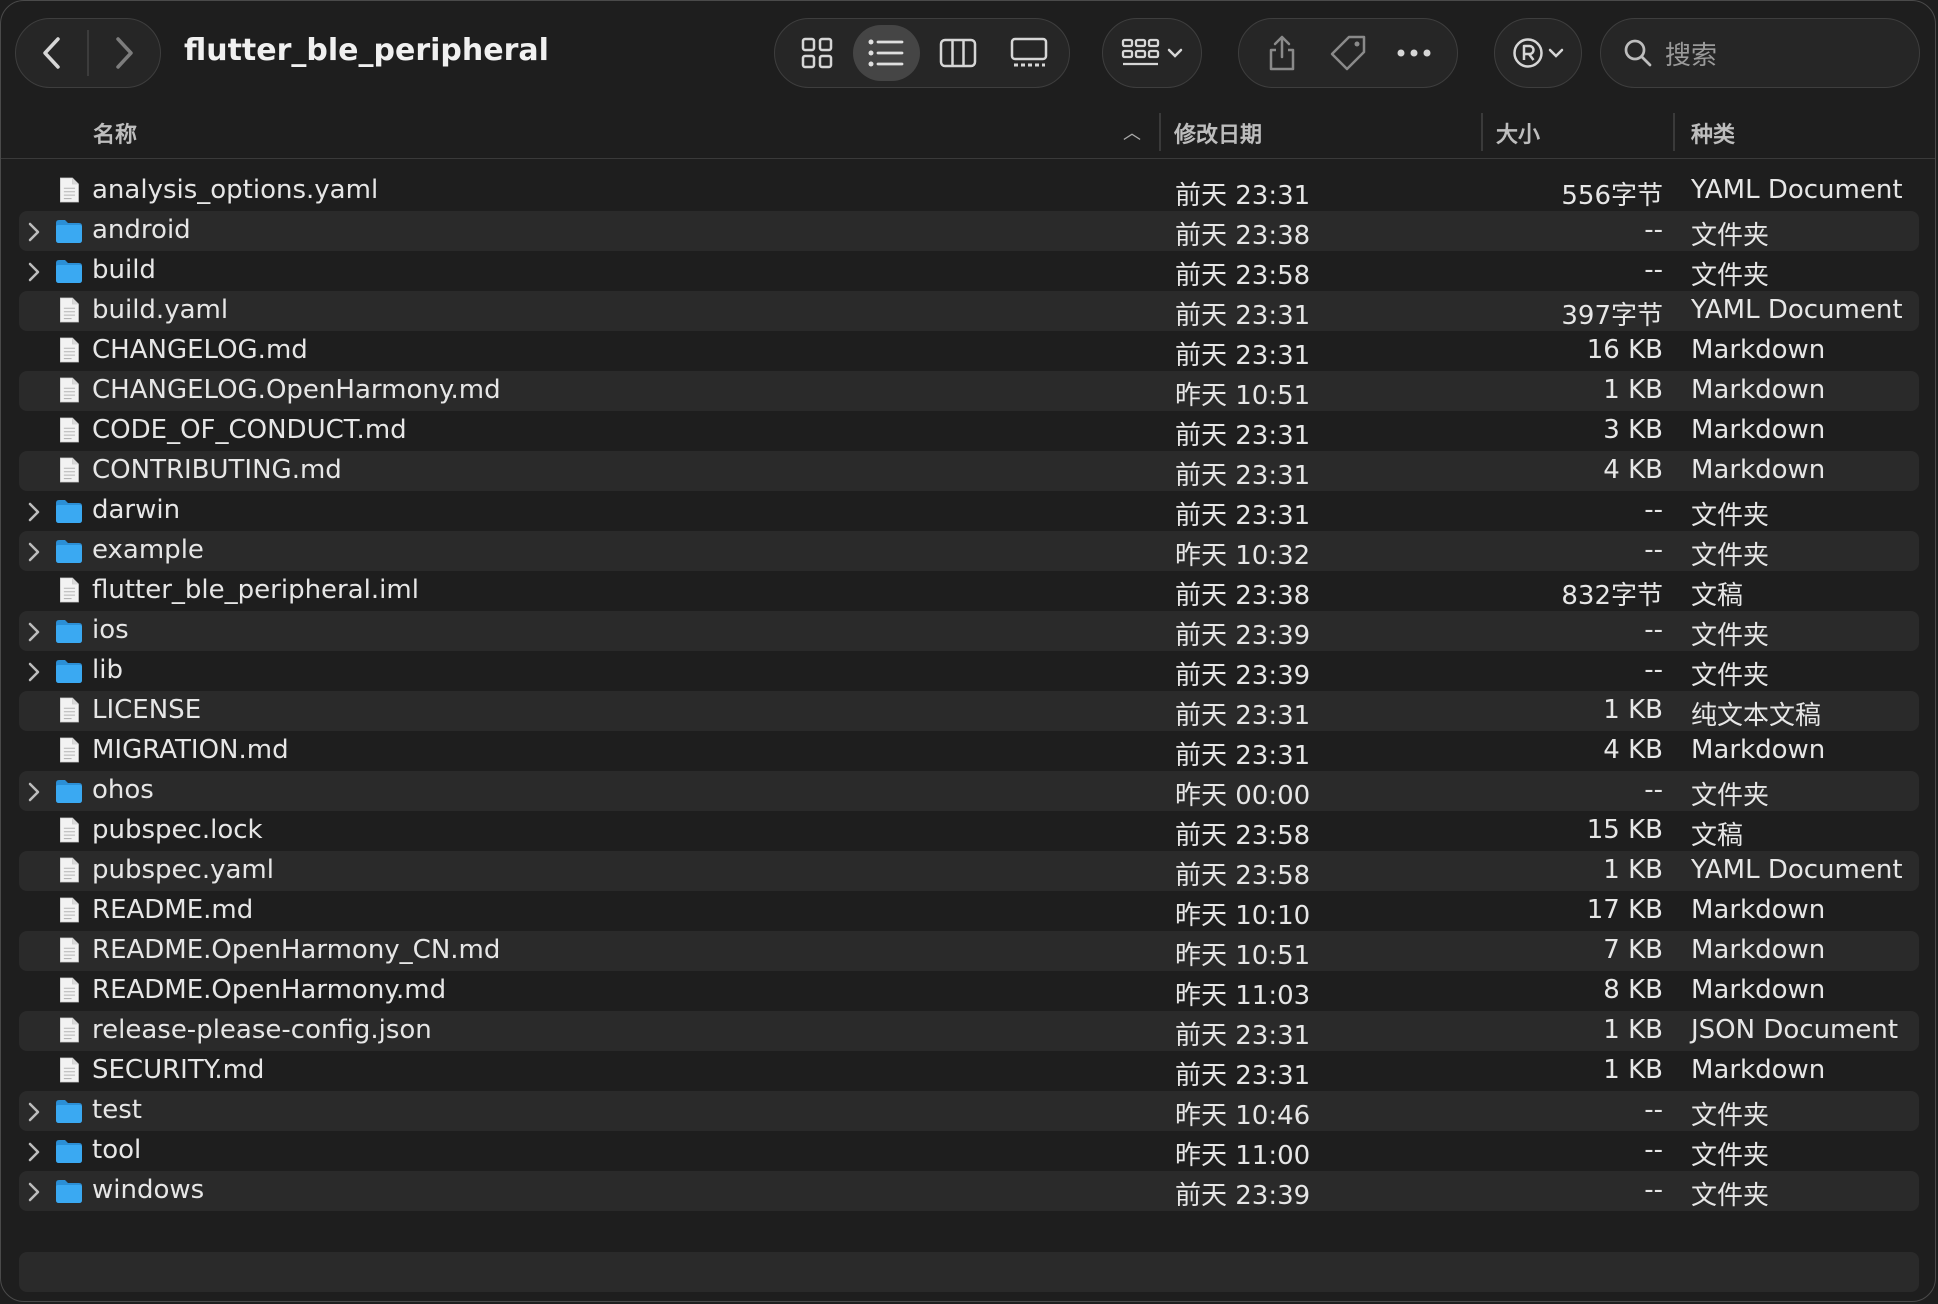  Describe the element at coordinates (969, 911) in the screenshot. I see `table-row: README.md 昨天 10:10 17 KB Markdown` at that location.